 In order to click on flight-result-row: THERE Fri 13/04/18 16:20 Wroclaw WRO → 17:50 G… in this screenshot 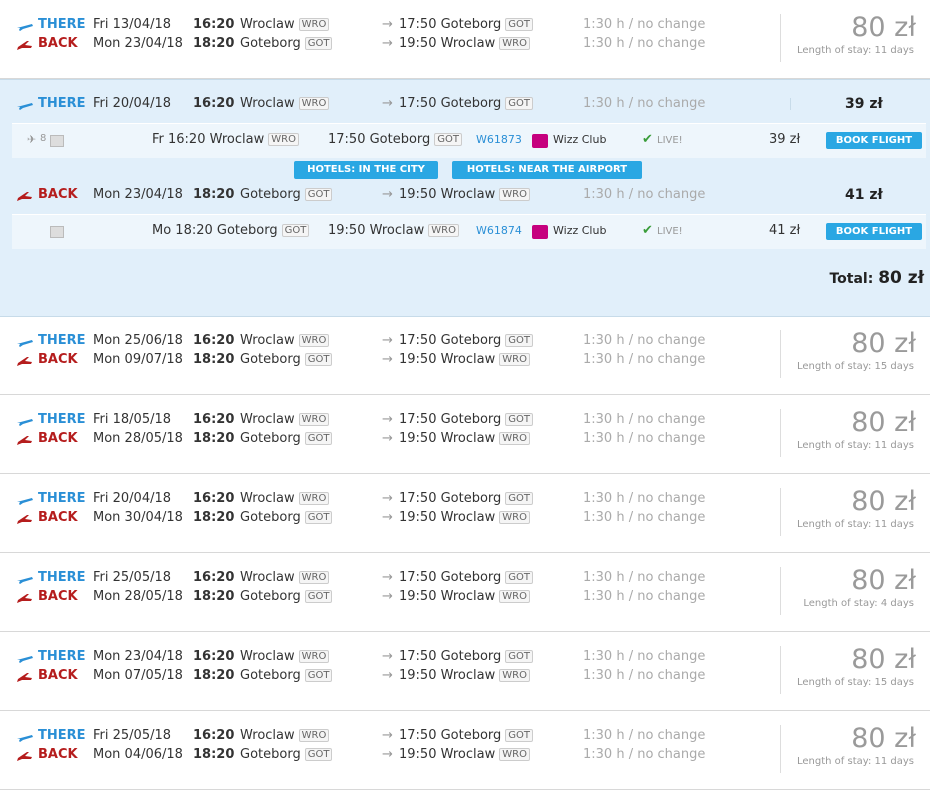, I will do `click(465, 39)`.